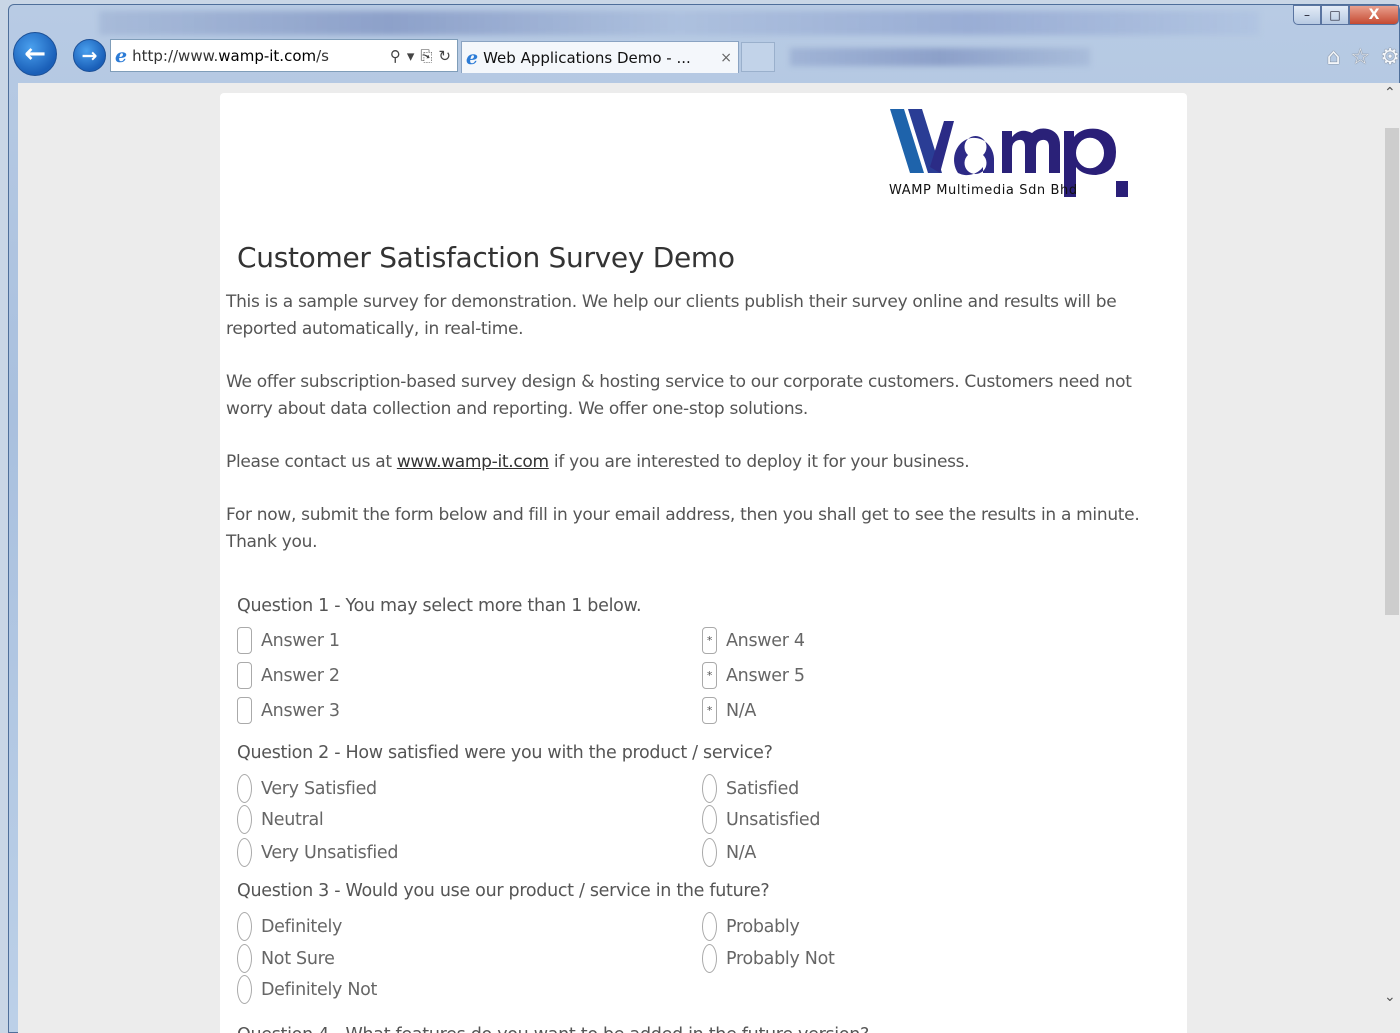  What do you see at coordinates (1335, 15) in the screenshot?
I see `maximize-button: □` at bounding box center [1335, 15].